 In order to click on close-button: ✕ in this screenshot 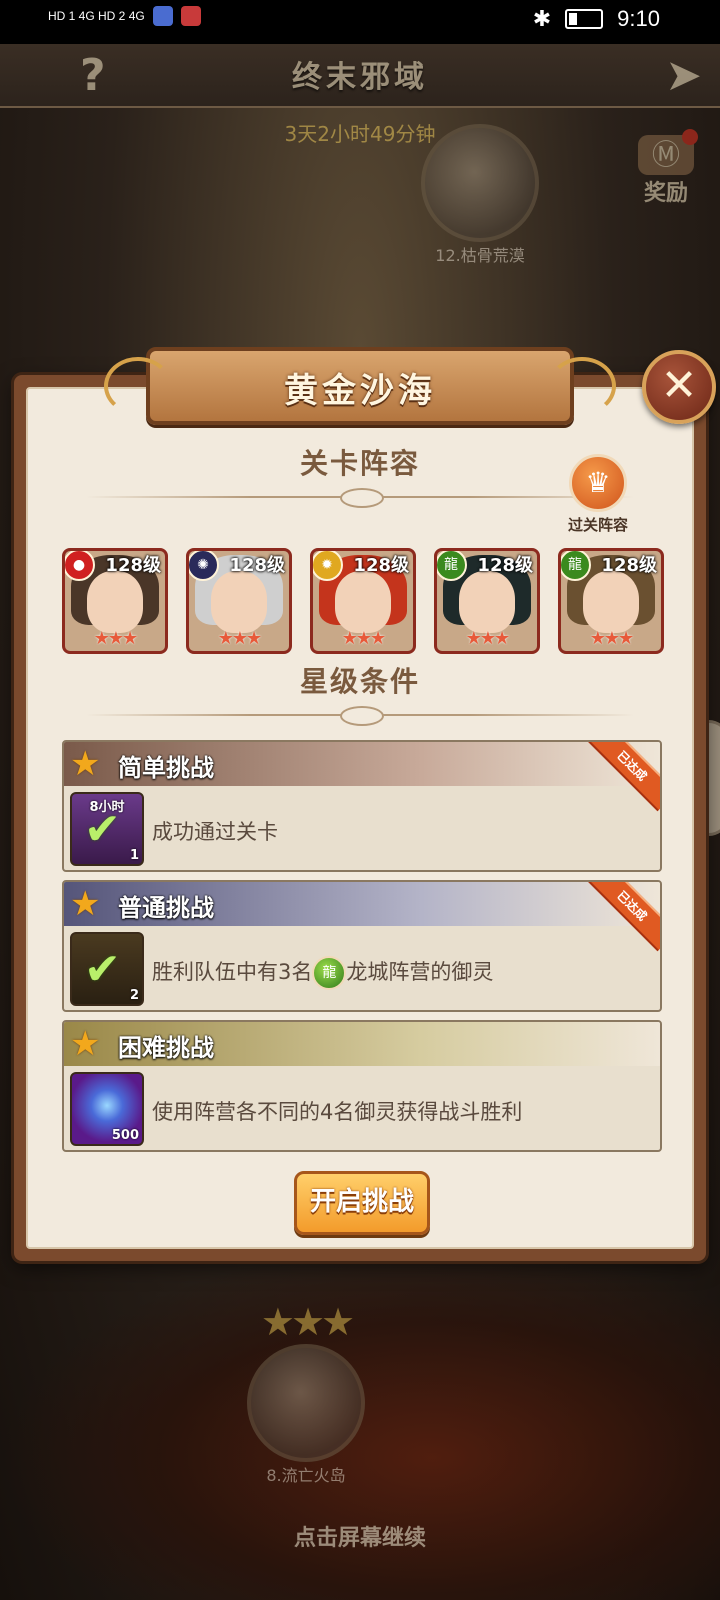, I will do `click(679, 387)`.